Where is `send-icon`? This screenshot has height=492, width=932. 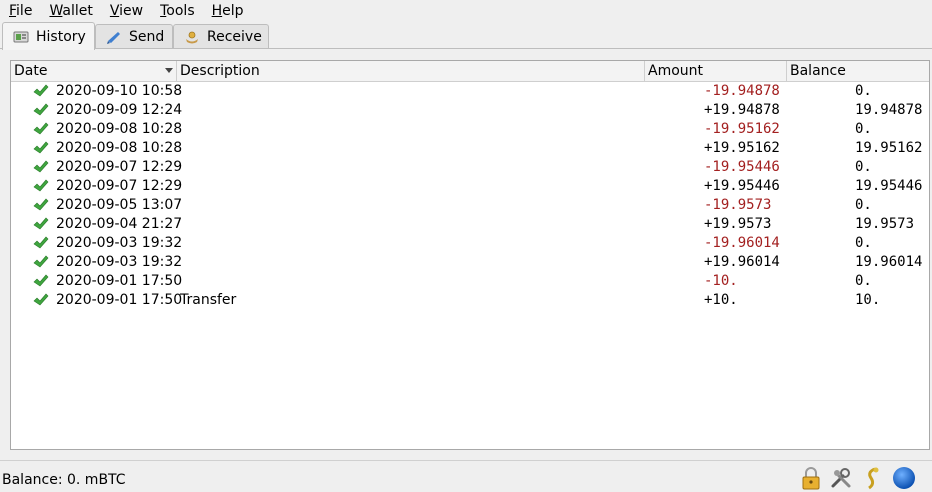 send-icon is located at coordinates (113, 38).